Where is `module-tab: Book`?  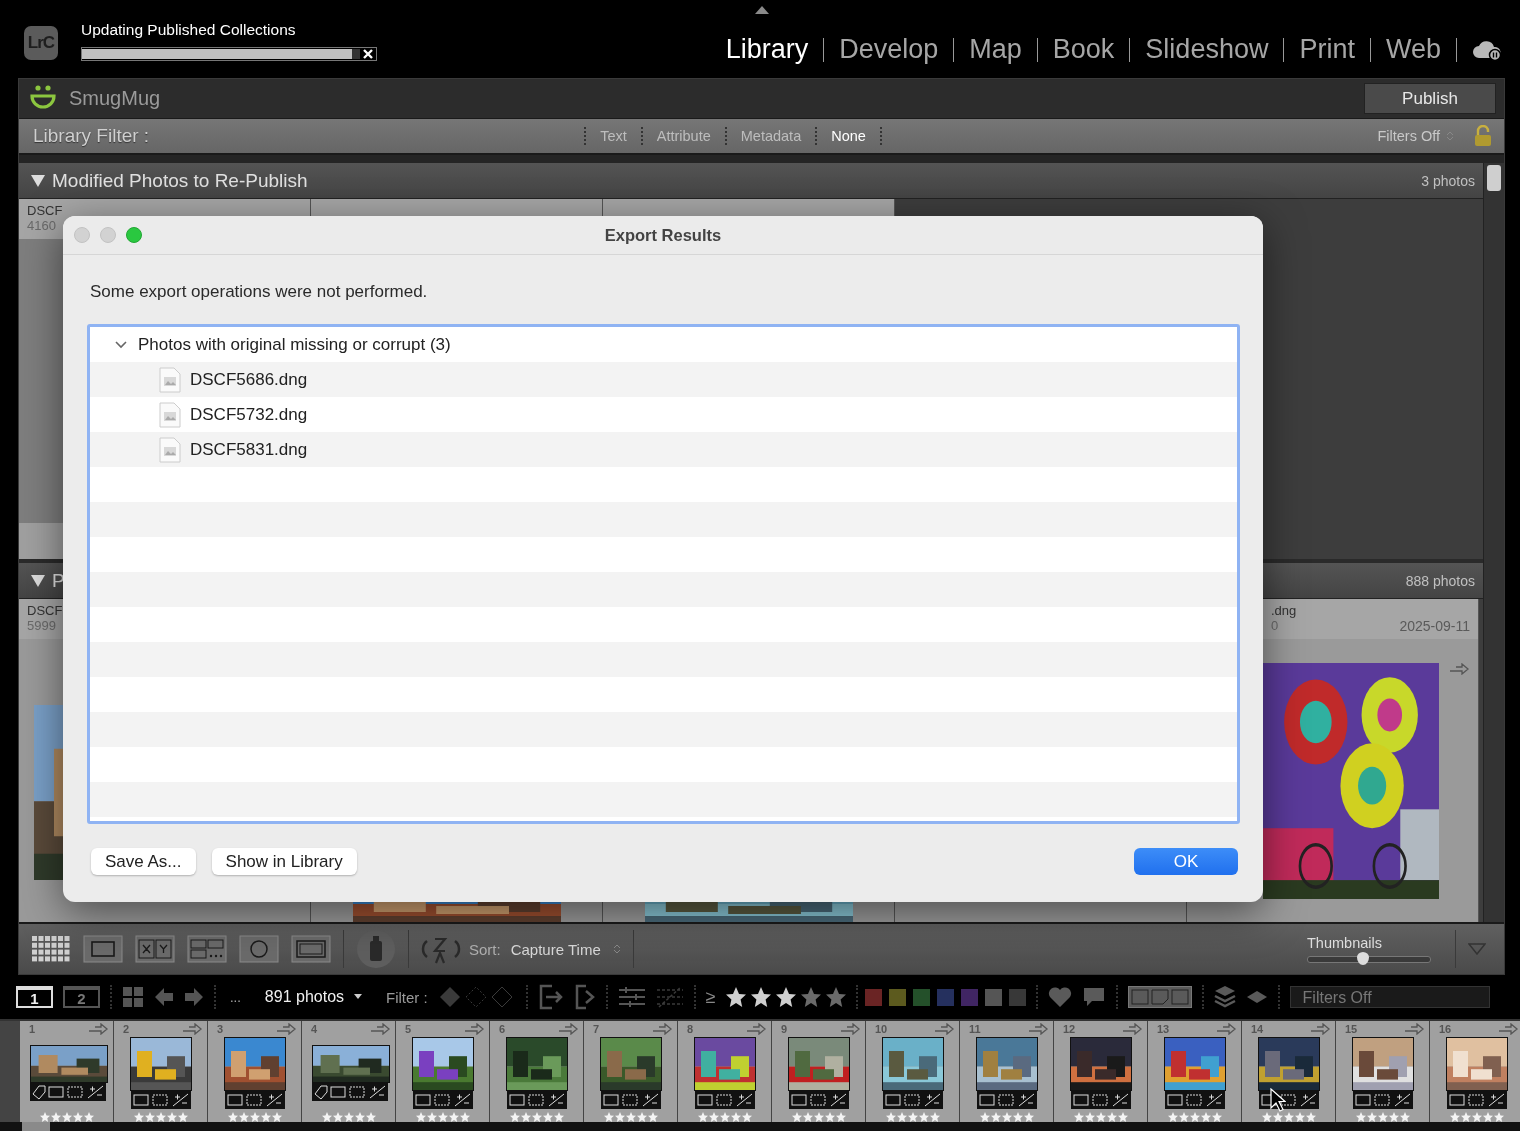
module-tab: Book is located at coordinates (1083, 49).